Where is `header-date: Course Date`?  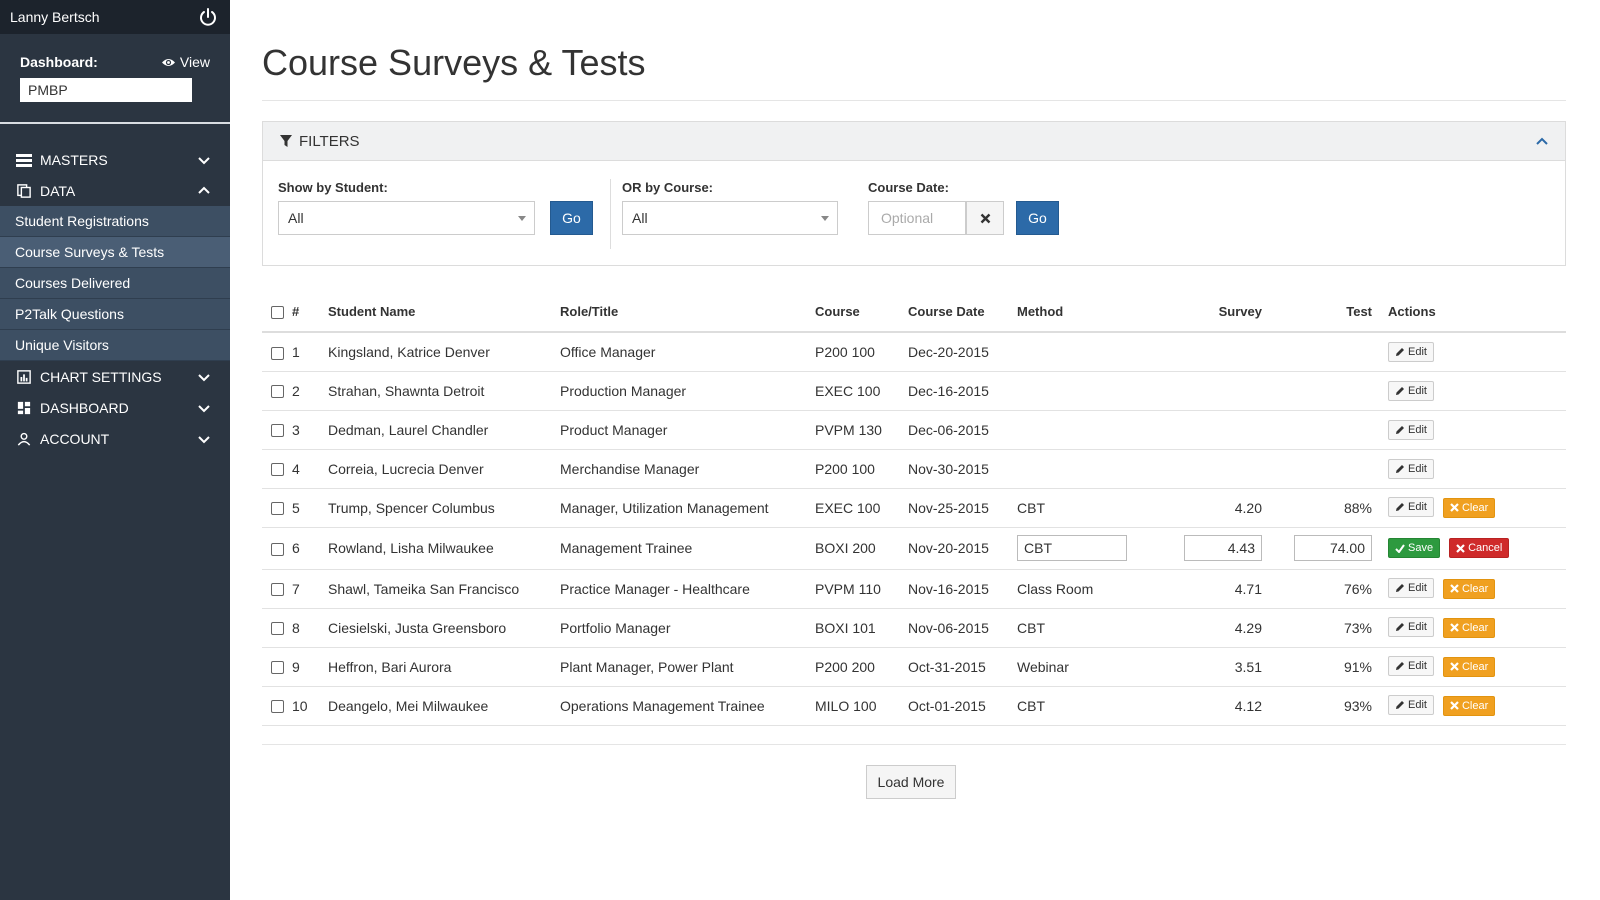 header-date: Course Date is located at coordinates (962, 312).